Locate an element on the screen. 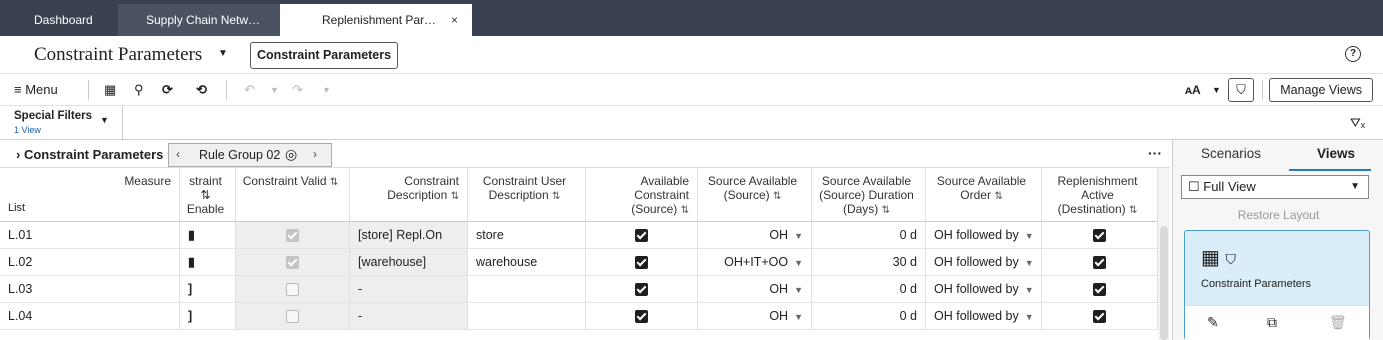 The image size is (1383, 340). header-available-constraint: Available Constraint (Source) ⇅ is located at coordinates (642, 195).